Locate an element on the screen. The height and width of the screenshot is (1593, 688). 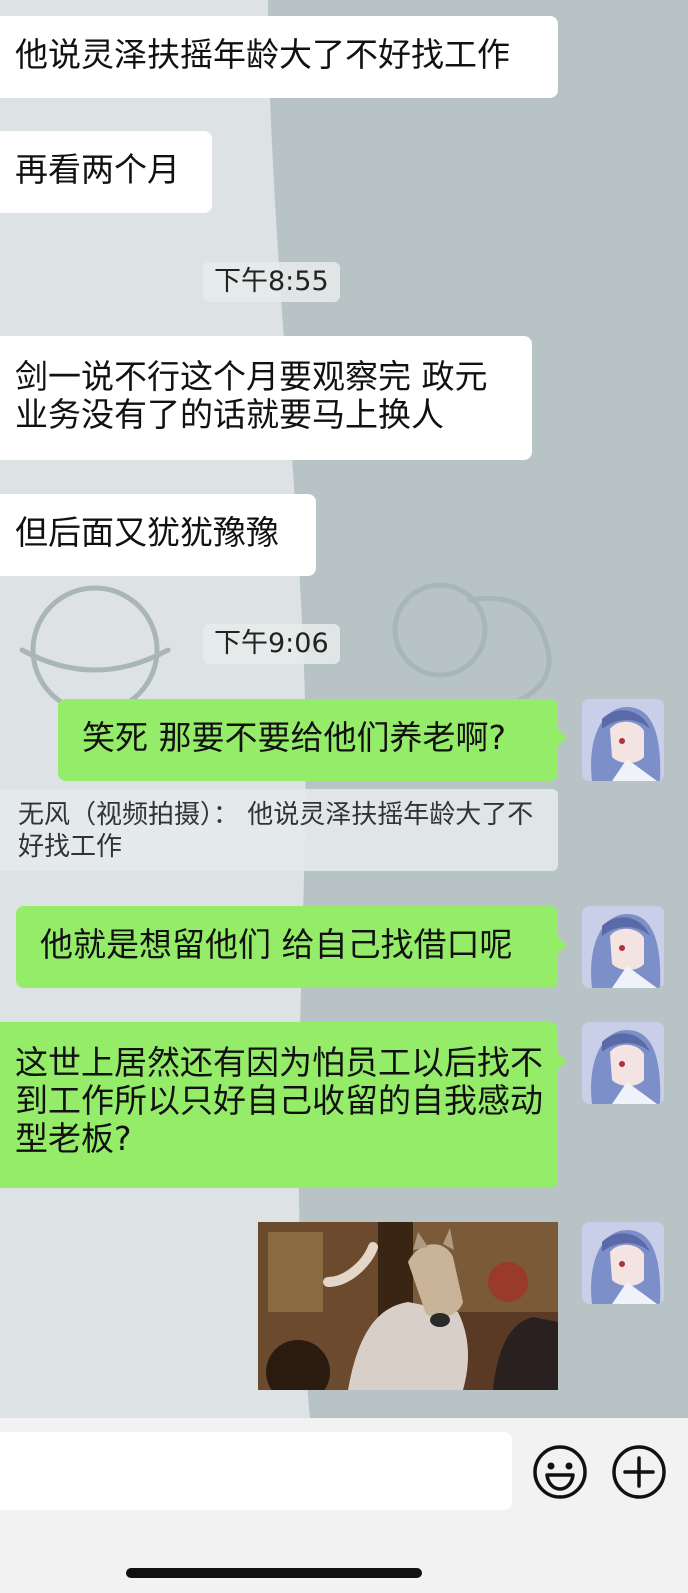
sticker-image is located at coordinates (408, 1306).